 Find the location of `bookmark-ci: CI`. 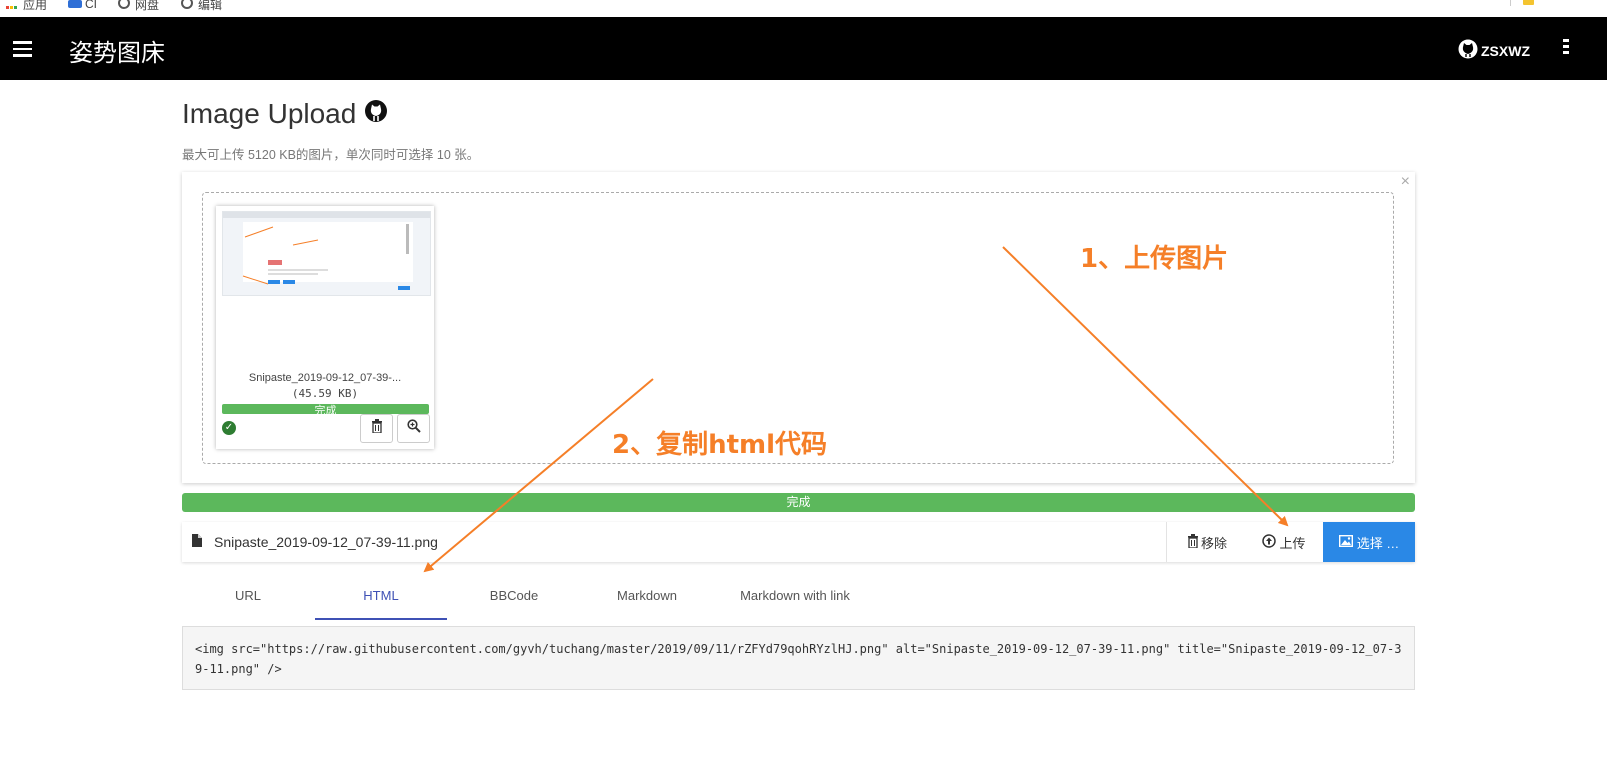

bookmark-ci: CI is located at coordinates (82, 6).